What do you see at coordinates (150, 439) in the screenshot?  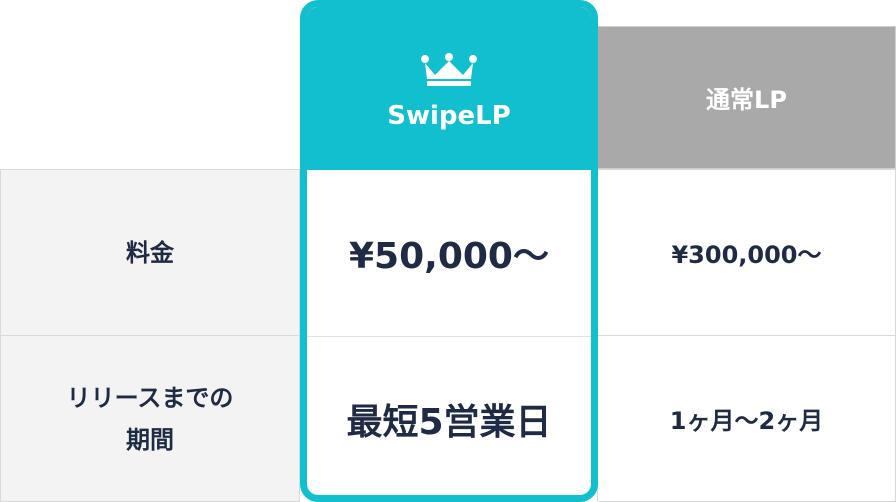 I see `release-label-line2: 期間` at bounding box center [150, 439].